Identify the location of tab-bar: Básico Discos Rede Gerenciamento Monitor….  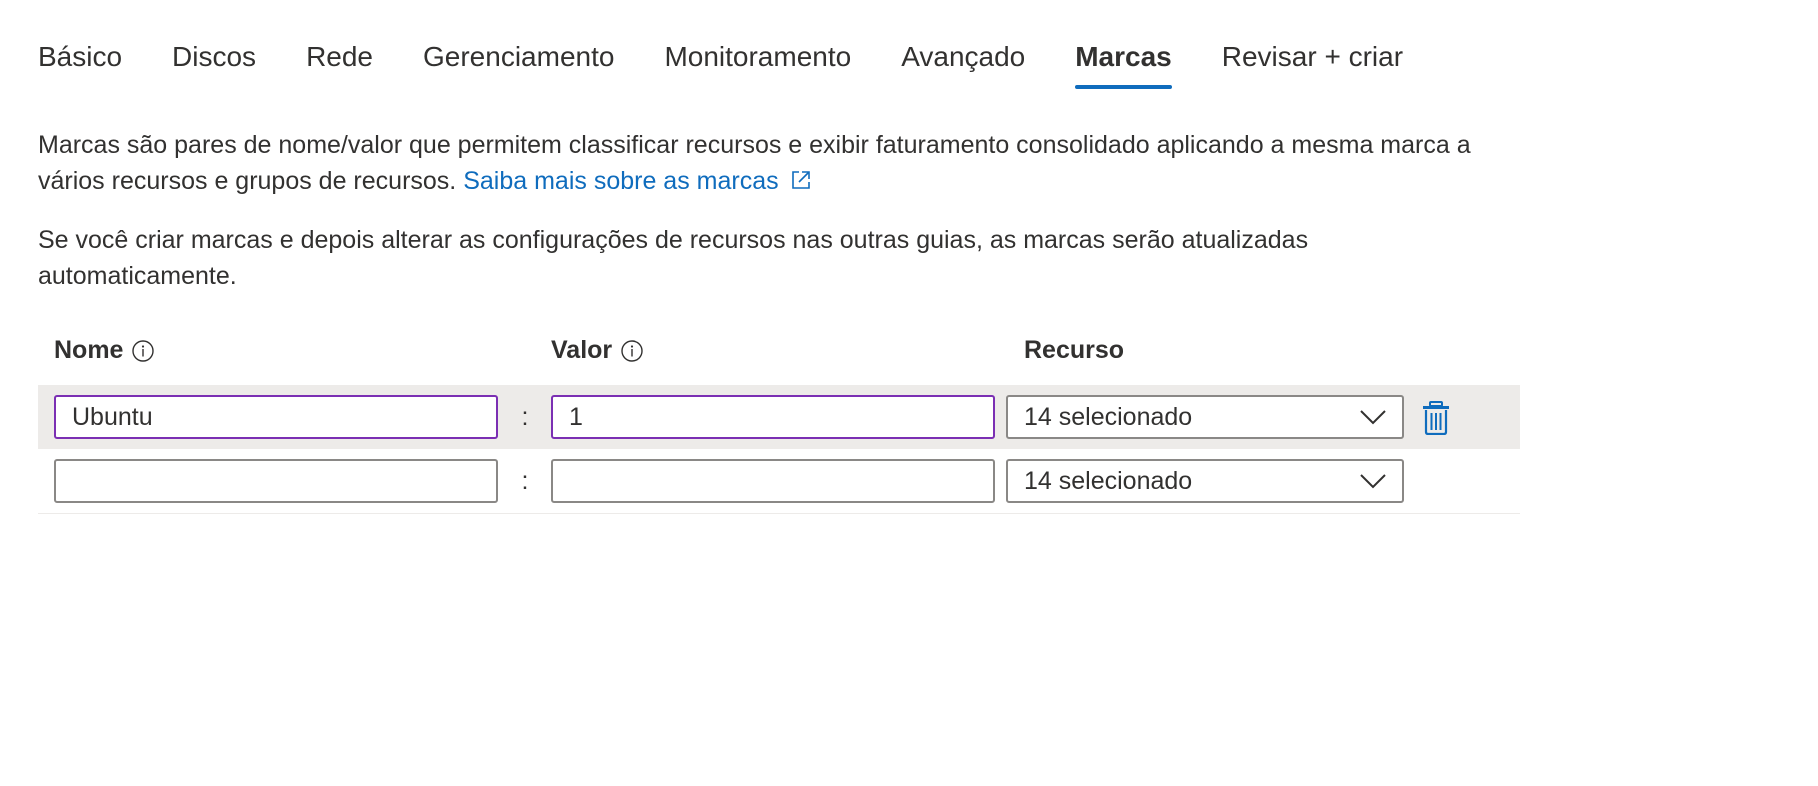
(745, 71).